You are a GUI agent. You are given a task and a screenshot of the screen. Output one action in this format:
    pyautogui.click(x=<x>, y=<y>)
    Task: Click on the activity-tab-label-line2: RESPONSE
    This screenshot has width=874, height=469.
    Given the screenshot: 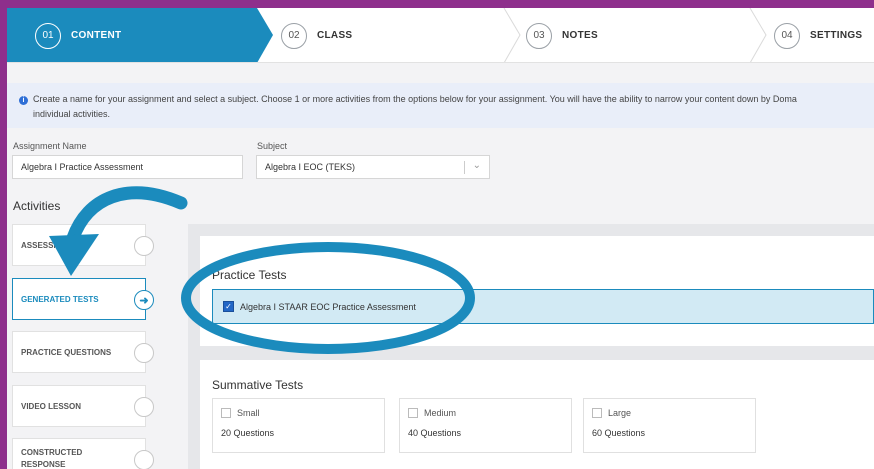 What is the action you would take?
    pyautogui.click(x=43, y=464)
    